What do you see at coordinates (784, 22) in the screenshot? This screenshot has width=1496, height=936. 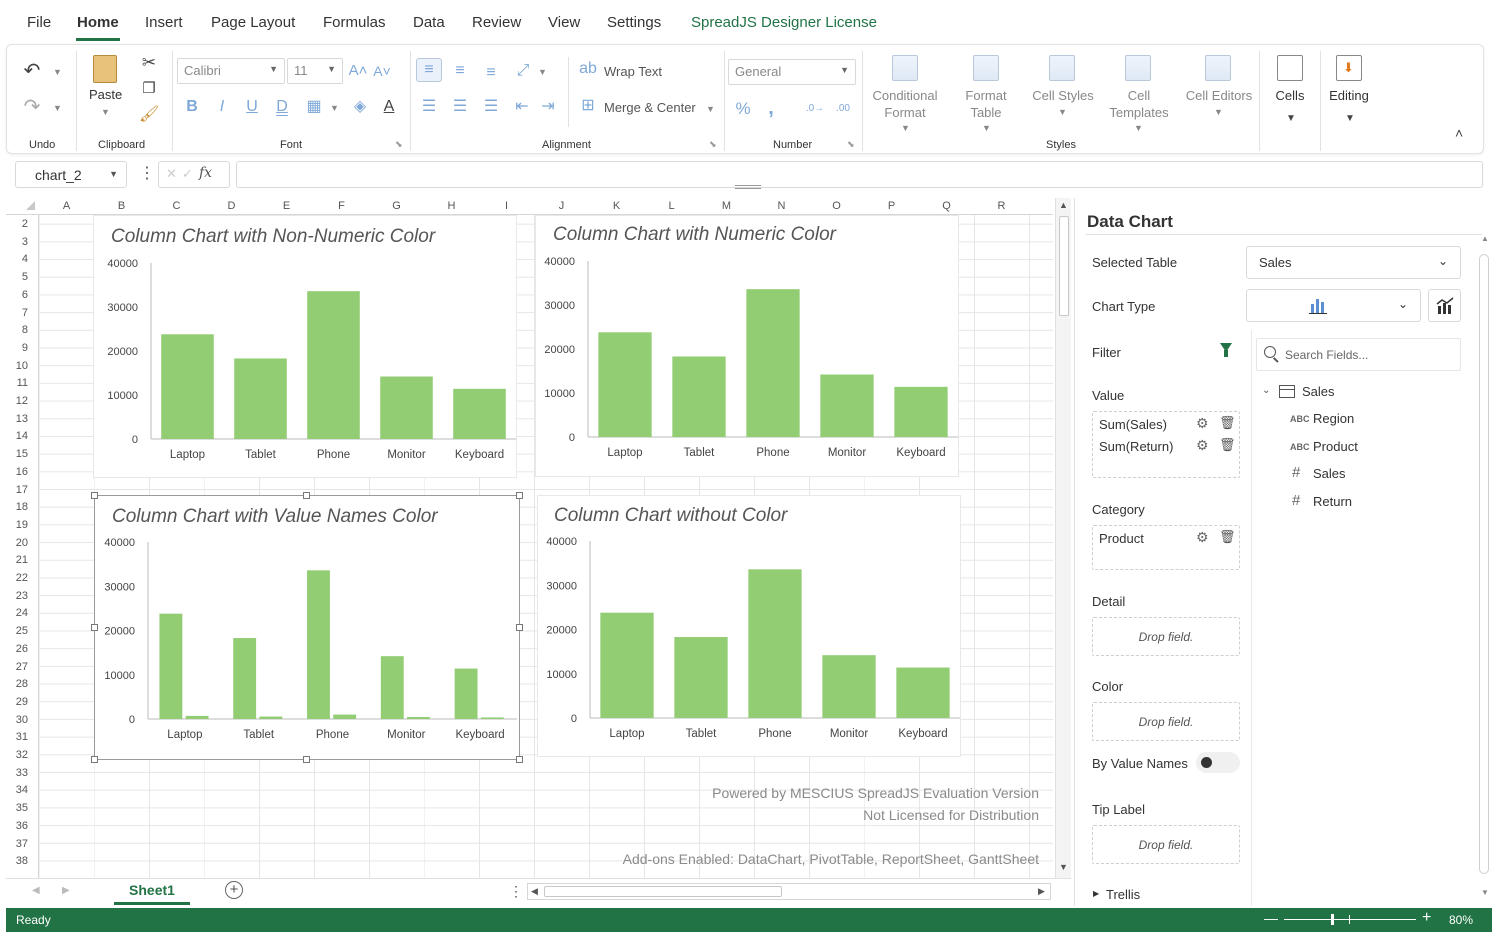 I see `menu-license: SpreadJS Designer License` at bounding box center [784, 22].